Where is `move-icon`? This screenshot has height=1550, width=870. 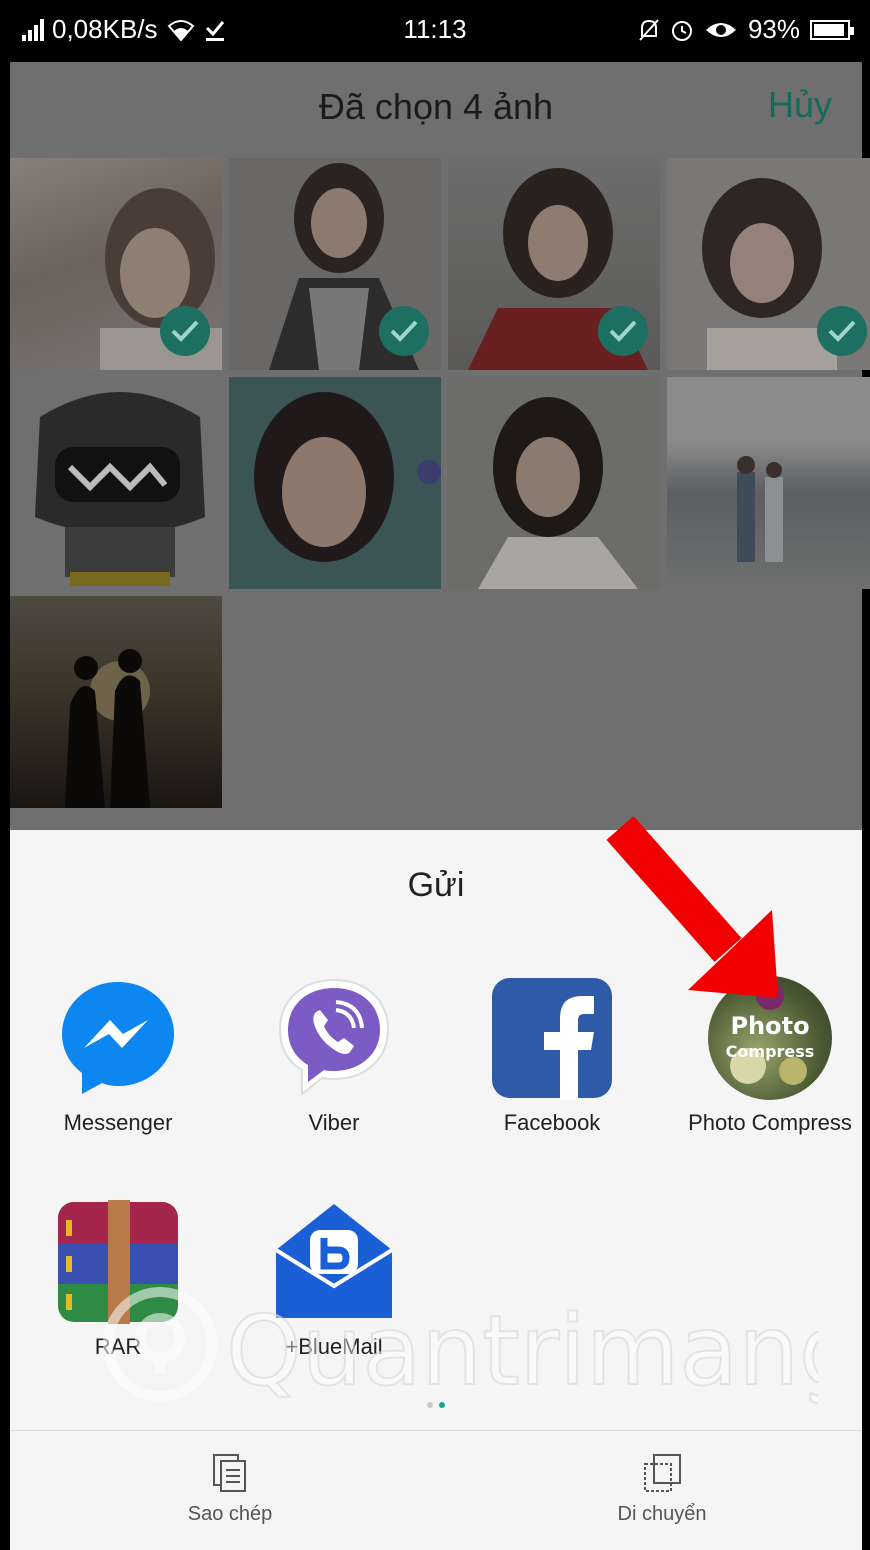 move-icon is located at coordinates (662, 1473).